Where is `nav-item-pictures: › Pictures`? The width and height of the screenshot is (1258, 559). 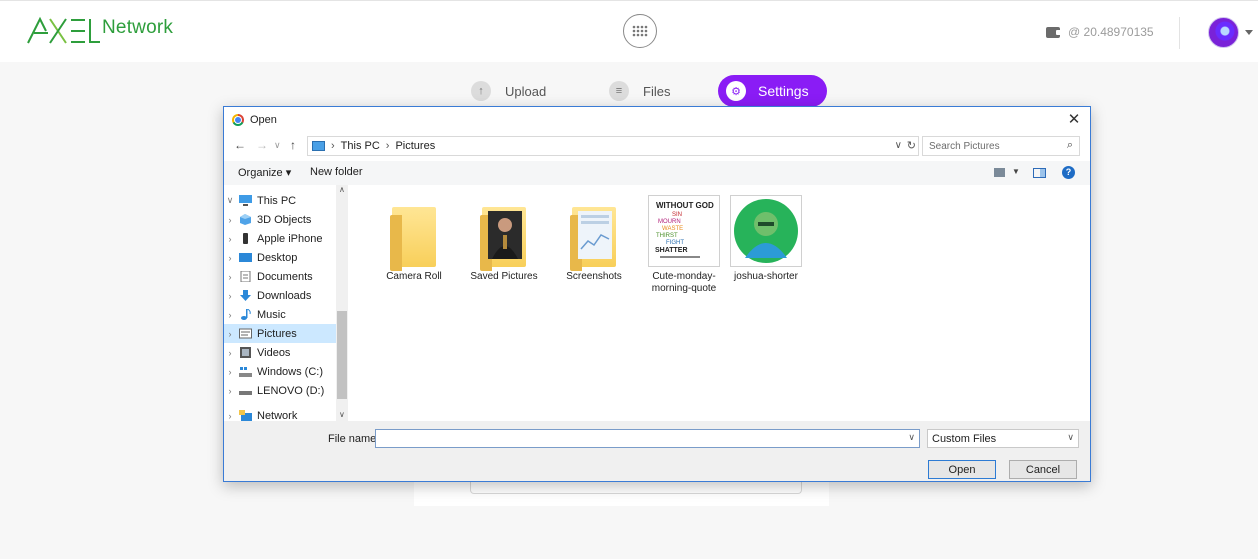
nav-item-pictures: › Pictures is located at coordinates (280, 333).